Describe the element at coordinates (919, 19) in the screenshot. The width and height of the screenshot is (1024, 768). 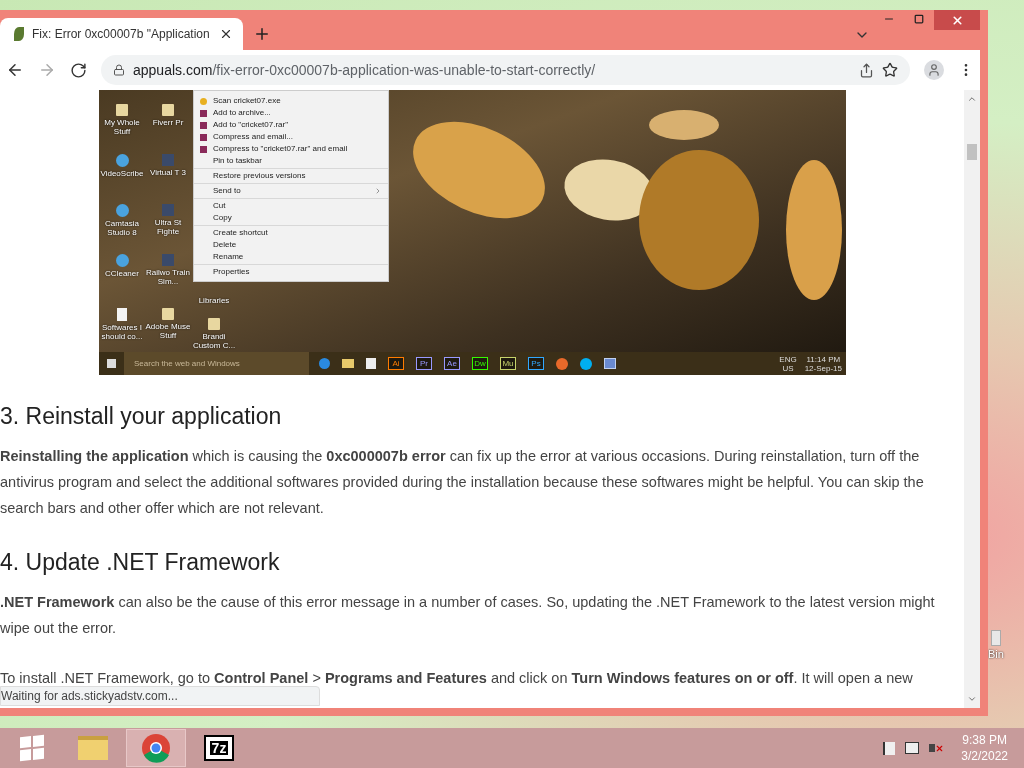
I see `maximize-icon` at that location.